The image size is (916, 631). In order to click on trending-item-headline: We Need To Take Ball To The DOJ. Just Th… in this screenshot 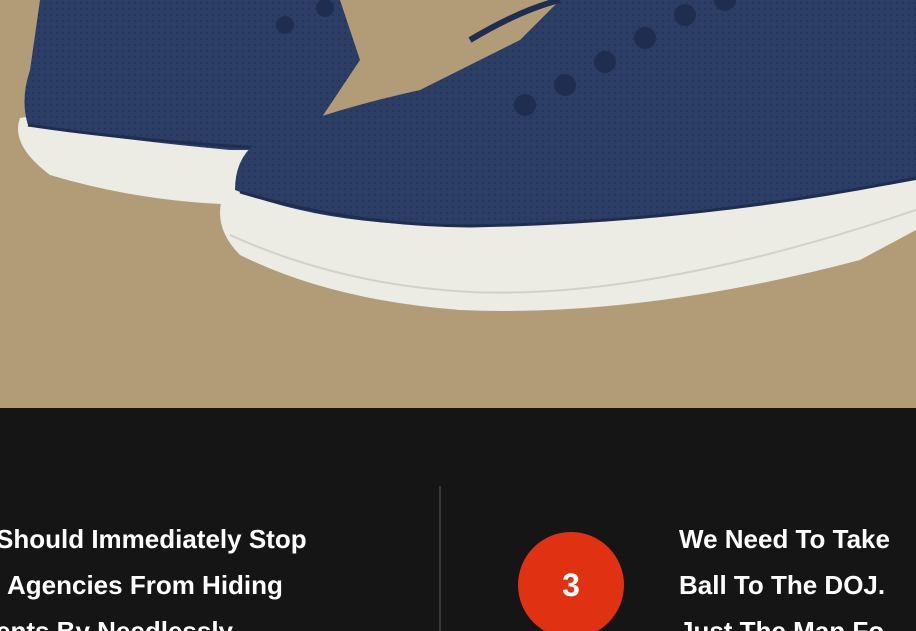, I will do `click(784, 573)`.